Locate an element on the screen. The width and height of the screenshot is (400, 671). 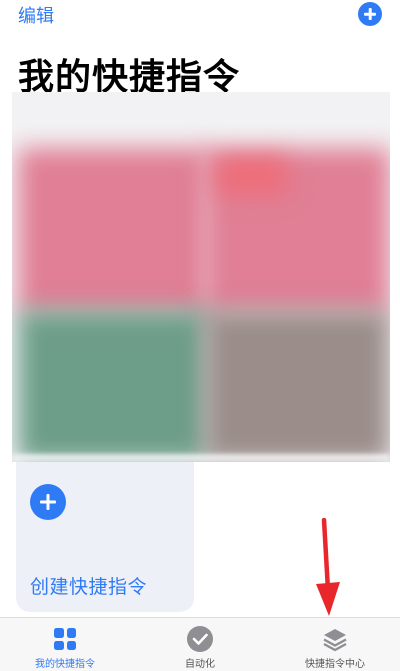
tab-gallery: 快捷指令中心 is located at coordinates (335, 644).